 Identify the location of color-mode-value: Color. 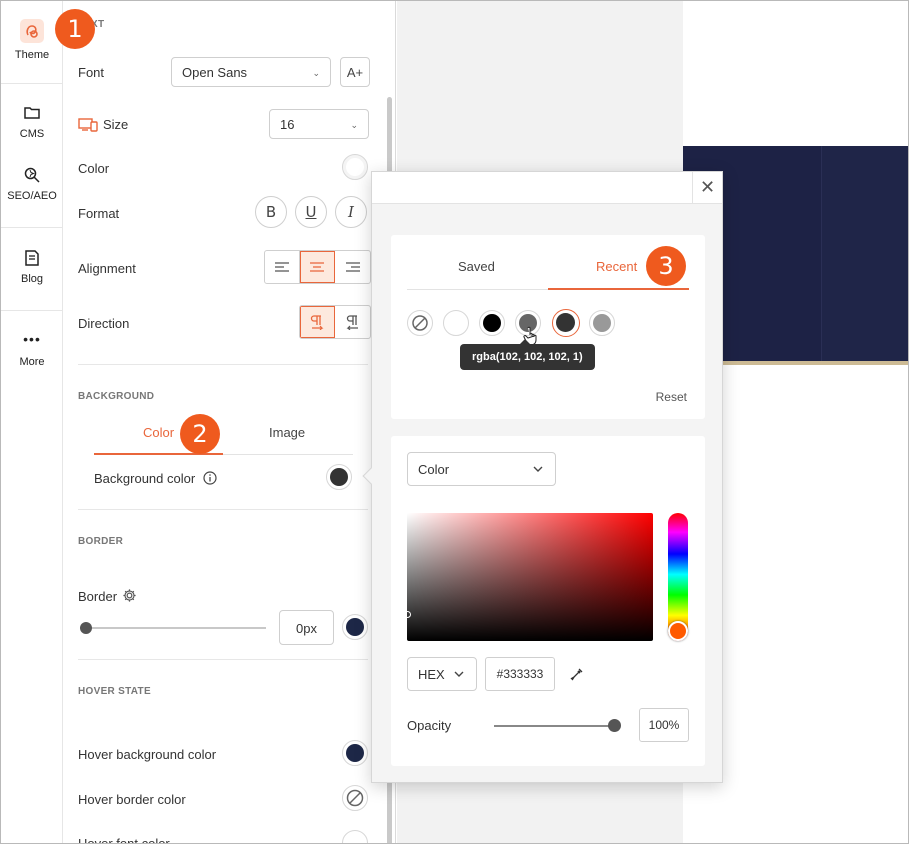
(434, 469).